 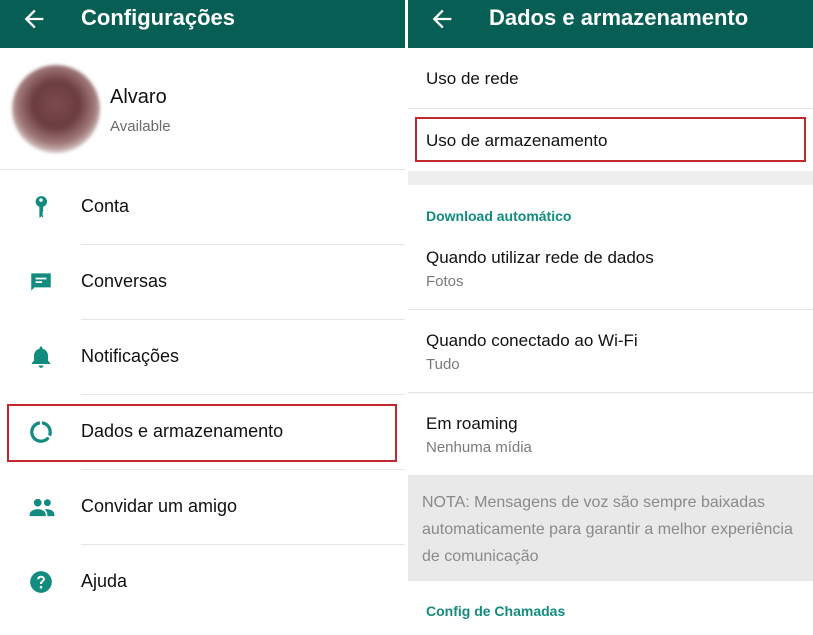 I want to click on calls-settings-header: Config de Chamadas, so click(x=496, y=611).